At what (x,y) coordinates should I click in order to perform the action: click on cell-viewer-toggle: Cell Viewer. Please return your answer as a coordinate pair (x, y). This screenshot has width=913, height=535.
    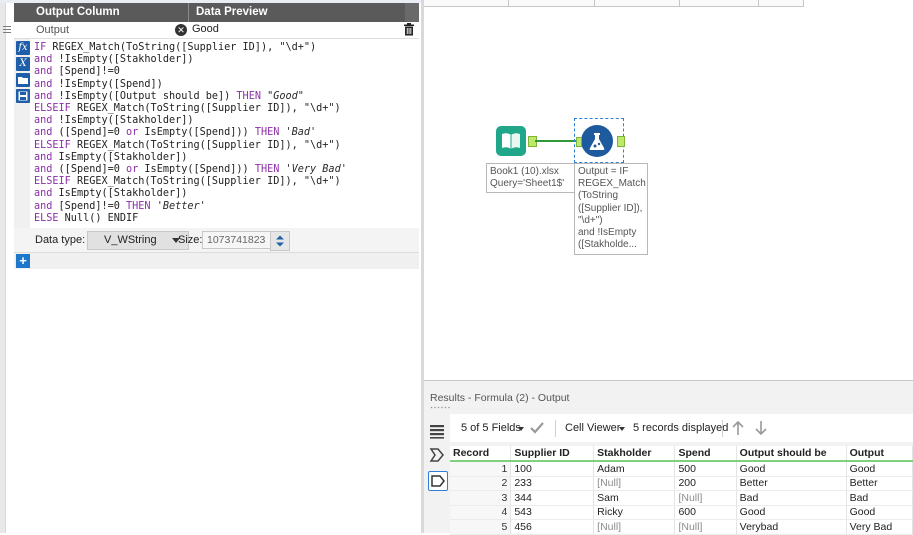
    Looking at the image, I should click on (592, 428).